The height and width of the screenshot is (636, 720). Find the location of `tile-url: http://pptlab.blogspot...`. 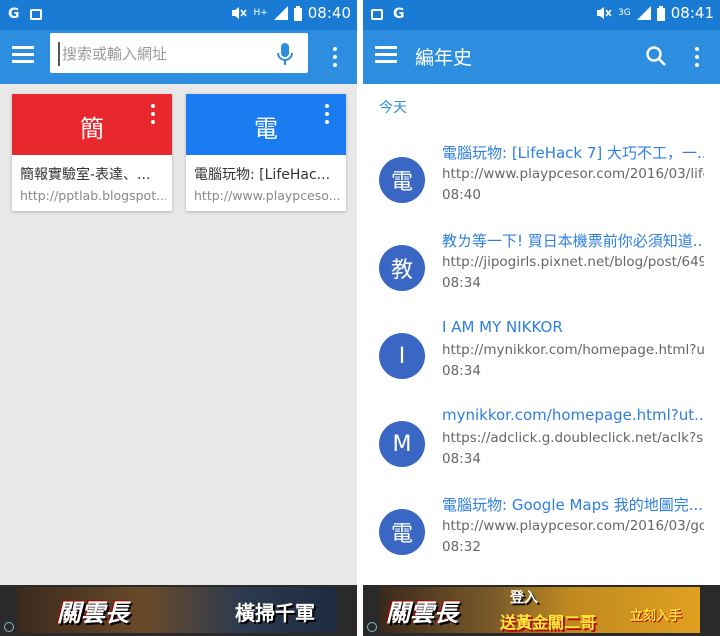

tile-url: http://pptlab.blogspot... is located at coordinates (93, 195).